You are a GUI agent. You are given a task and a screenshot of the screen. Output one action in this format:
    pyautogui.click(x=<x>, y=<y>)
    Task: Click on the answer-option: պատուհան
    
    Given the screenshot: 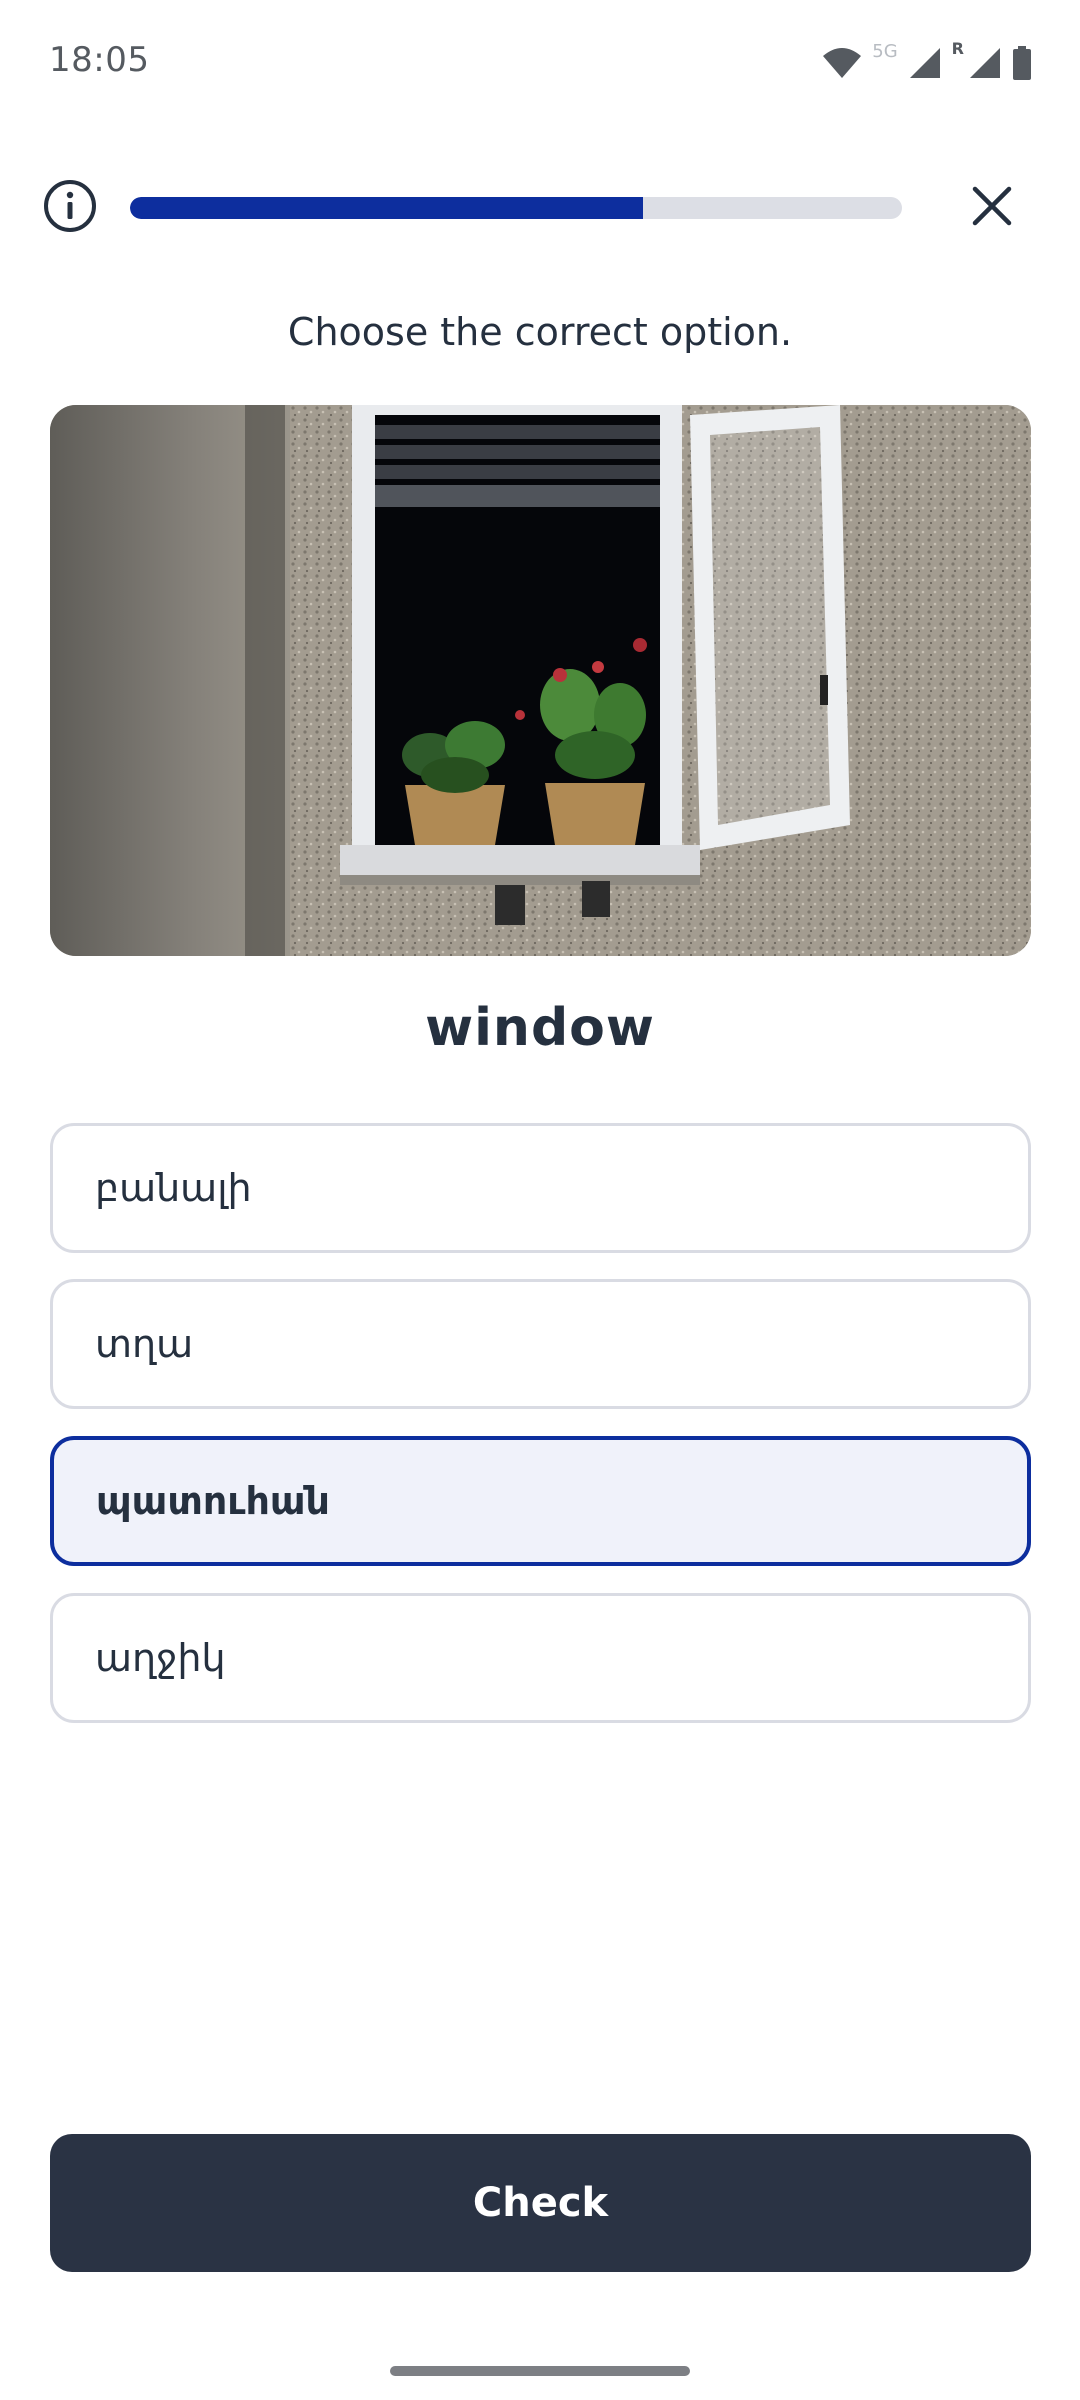 What is the action you would take?
    pyautogui.click(x=540, y=1501)
    